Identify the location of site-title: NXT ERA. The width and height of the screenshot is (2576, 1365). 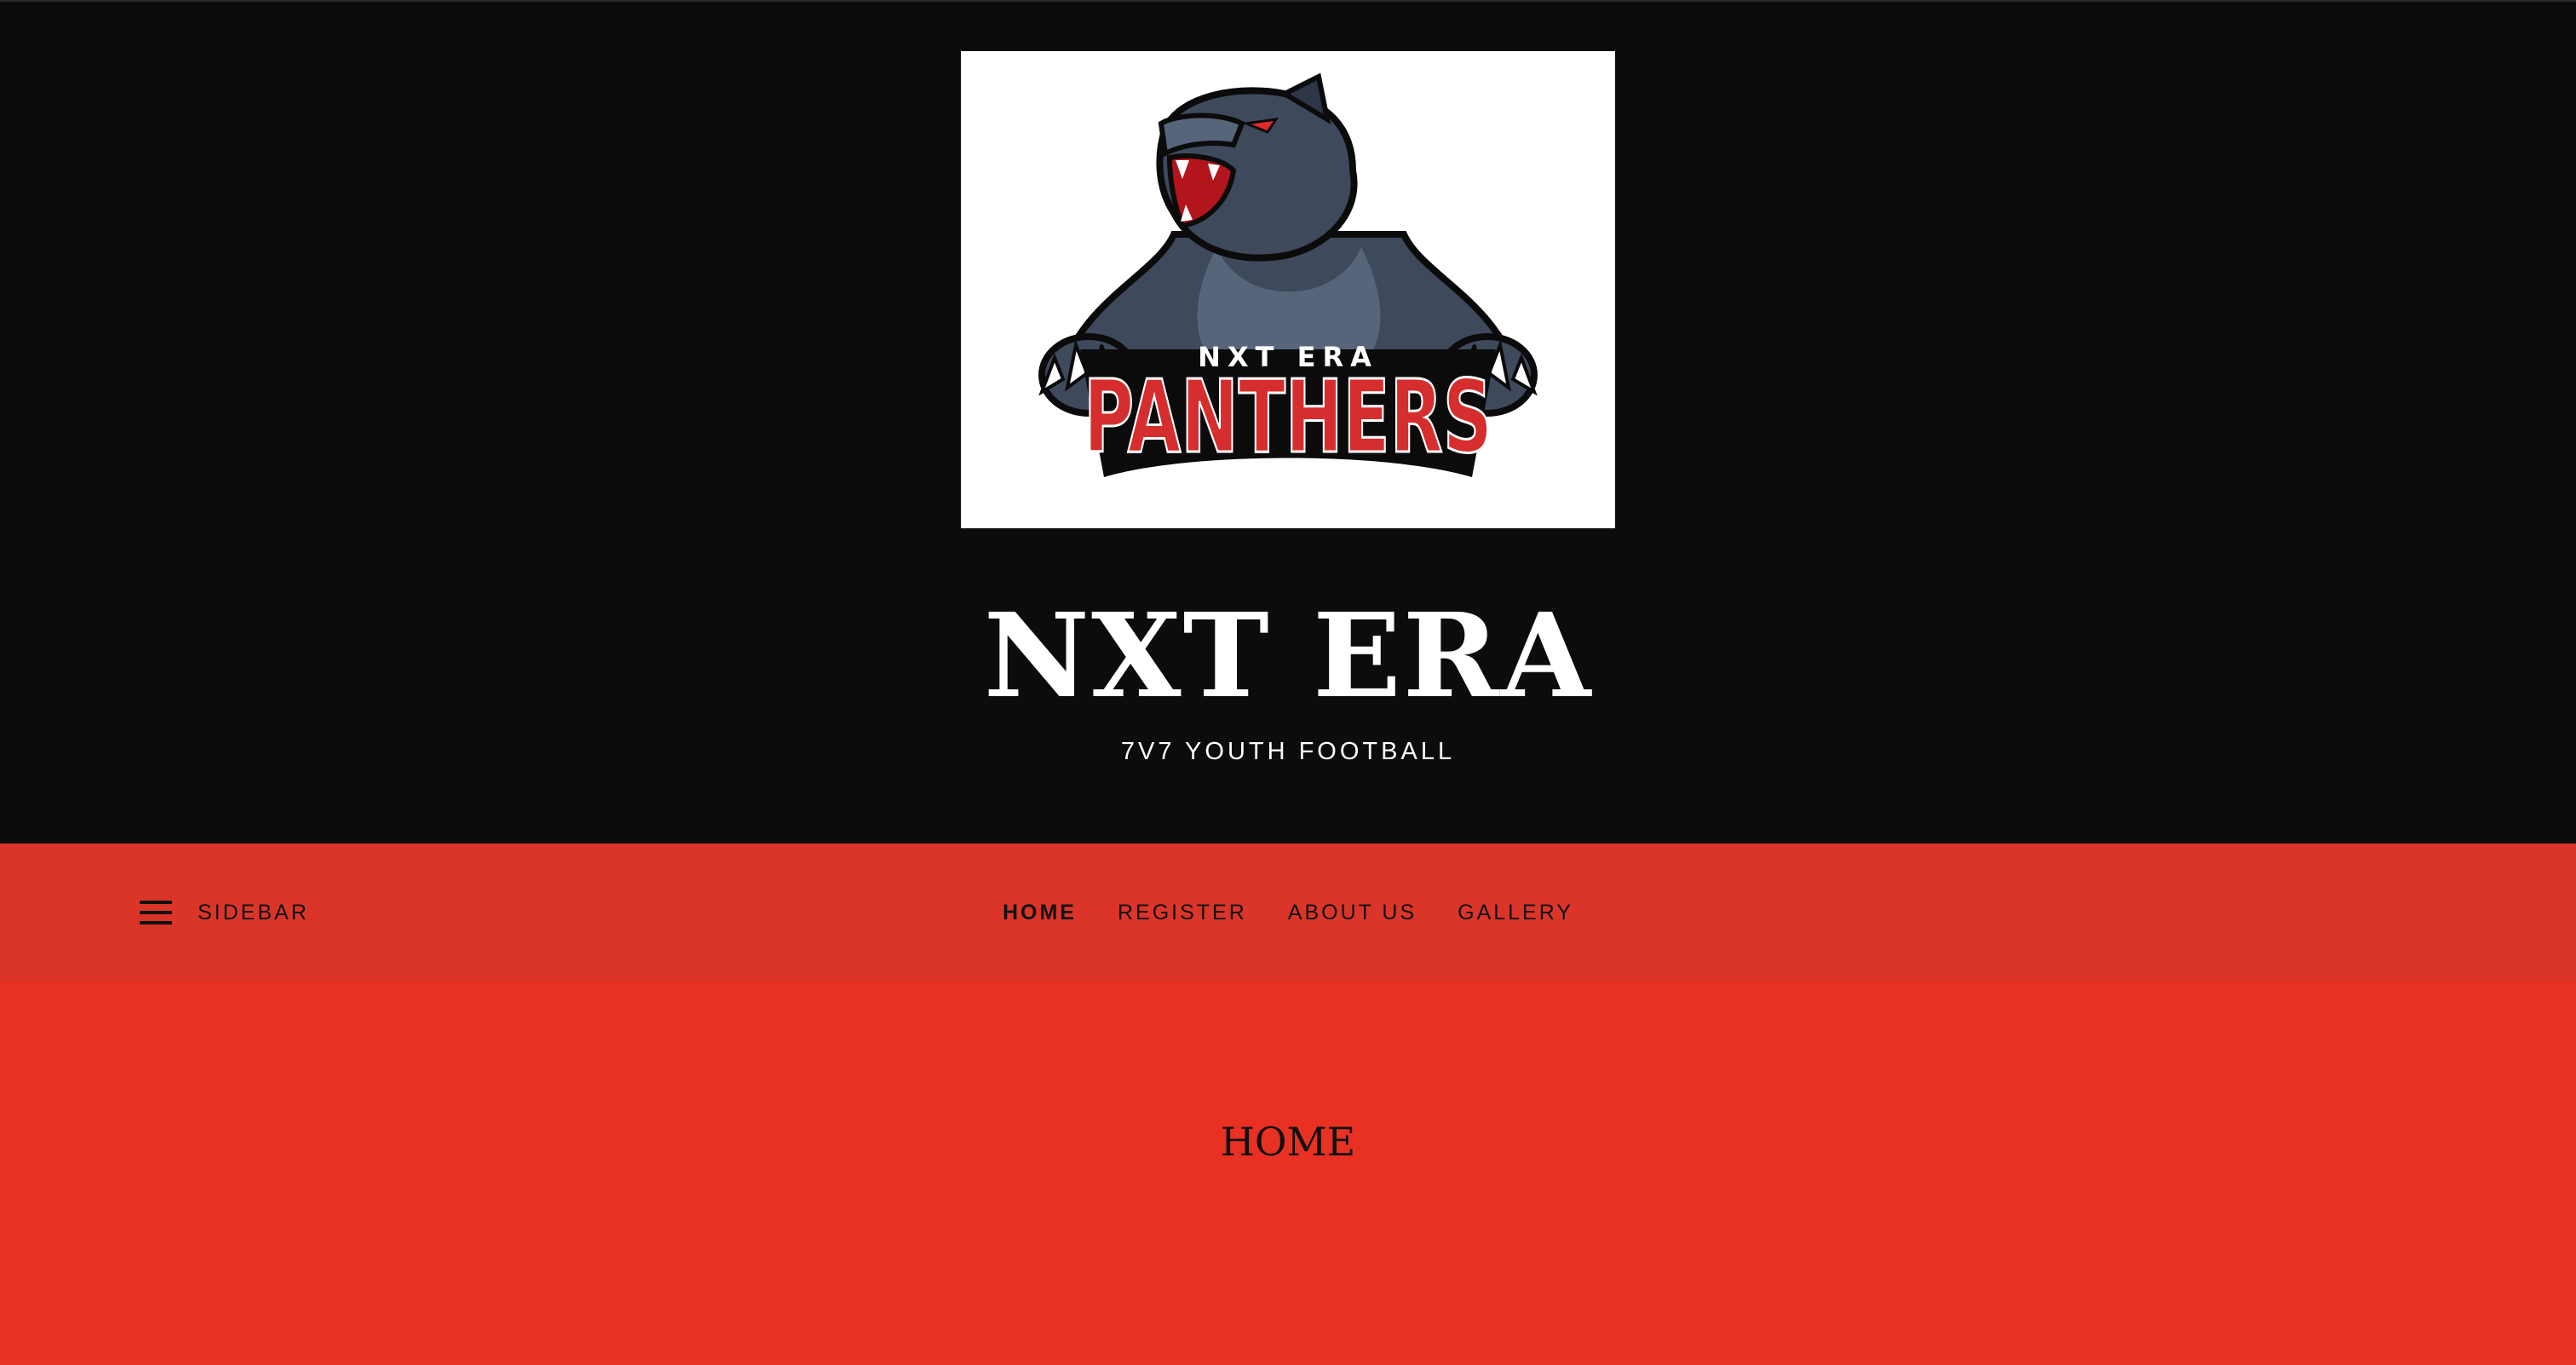
(1288, 656).